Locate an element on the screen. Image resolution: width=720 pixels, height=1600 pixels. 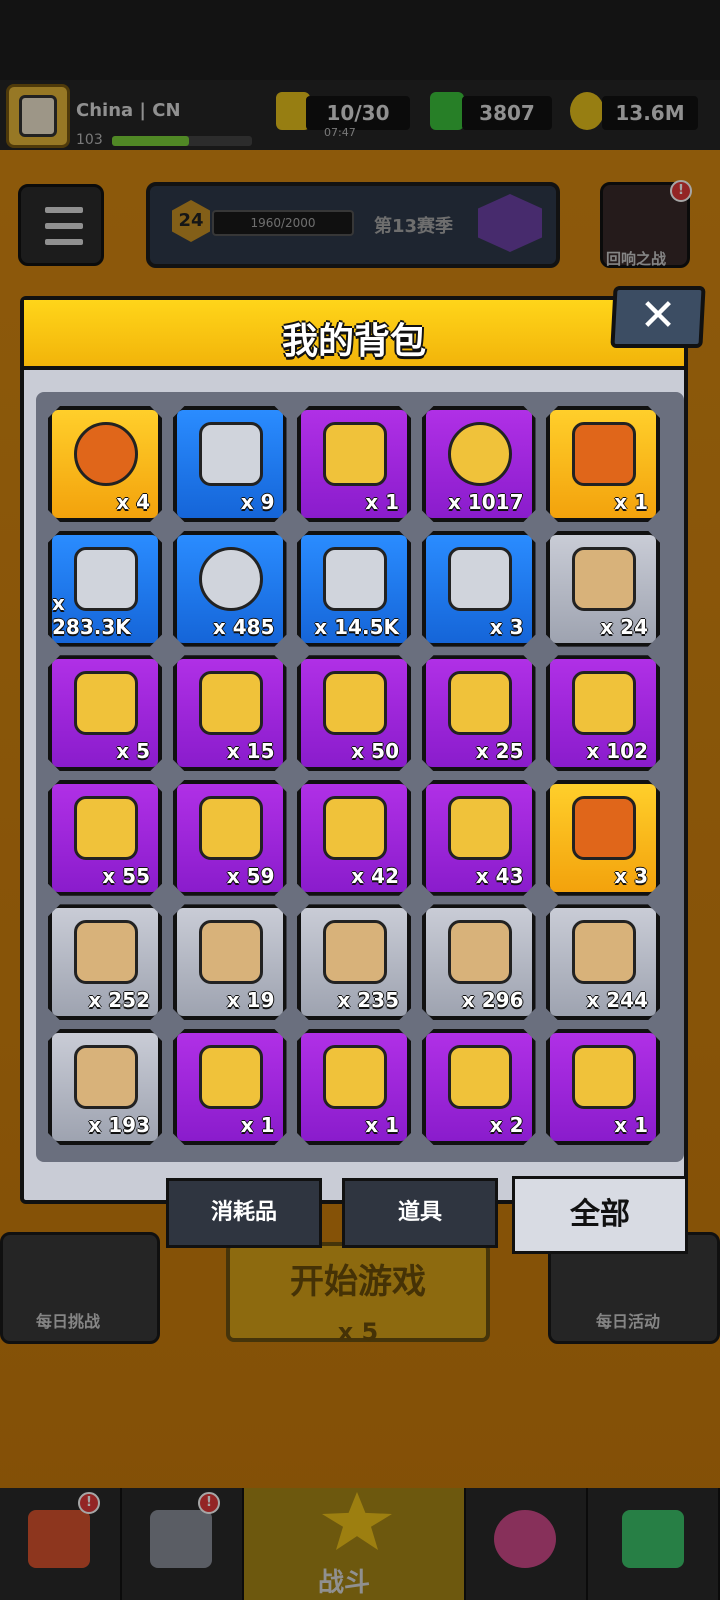
tab-all: 全部 is located at coordinates (600, 1215).